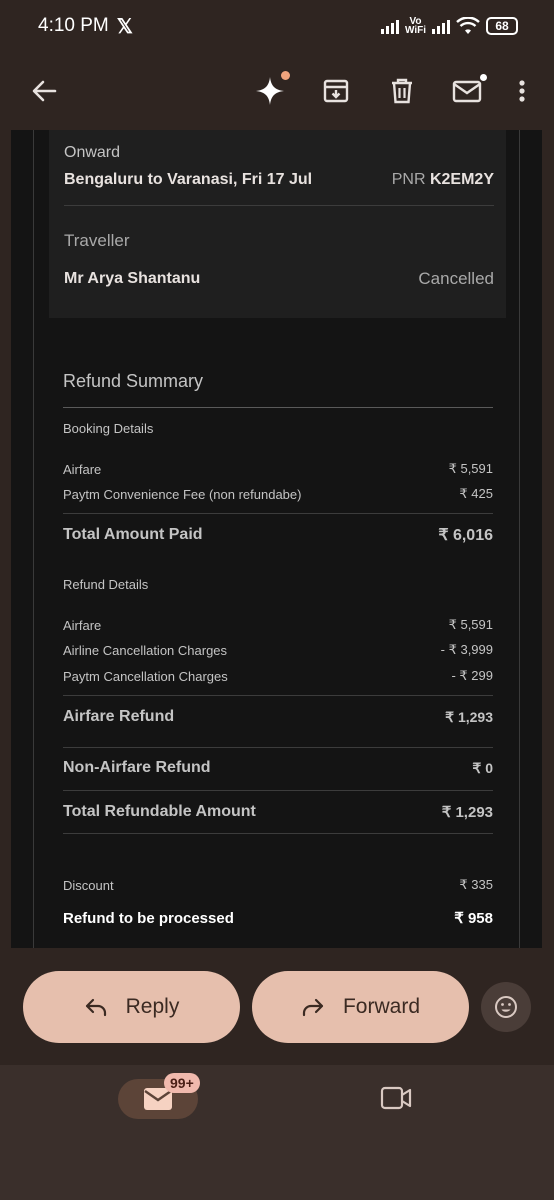 This screenshot has height=1200, width=554. Describe the element at coordinates (278, 650) in the screenshot. I see `list-item: Airline Cancellation Charges - ₹ 3,999` at that location.